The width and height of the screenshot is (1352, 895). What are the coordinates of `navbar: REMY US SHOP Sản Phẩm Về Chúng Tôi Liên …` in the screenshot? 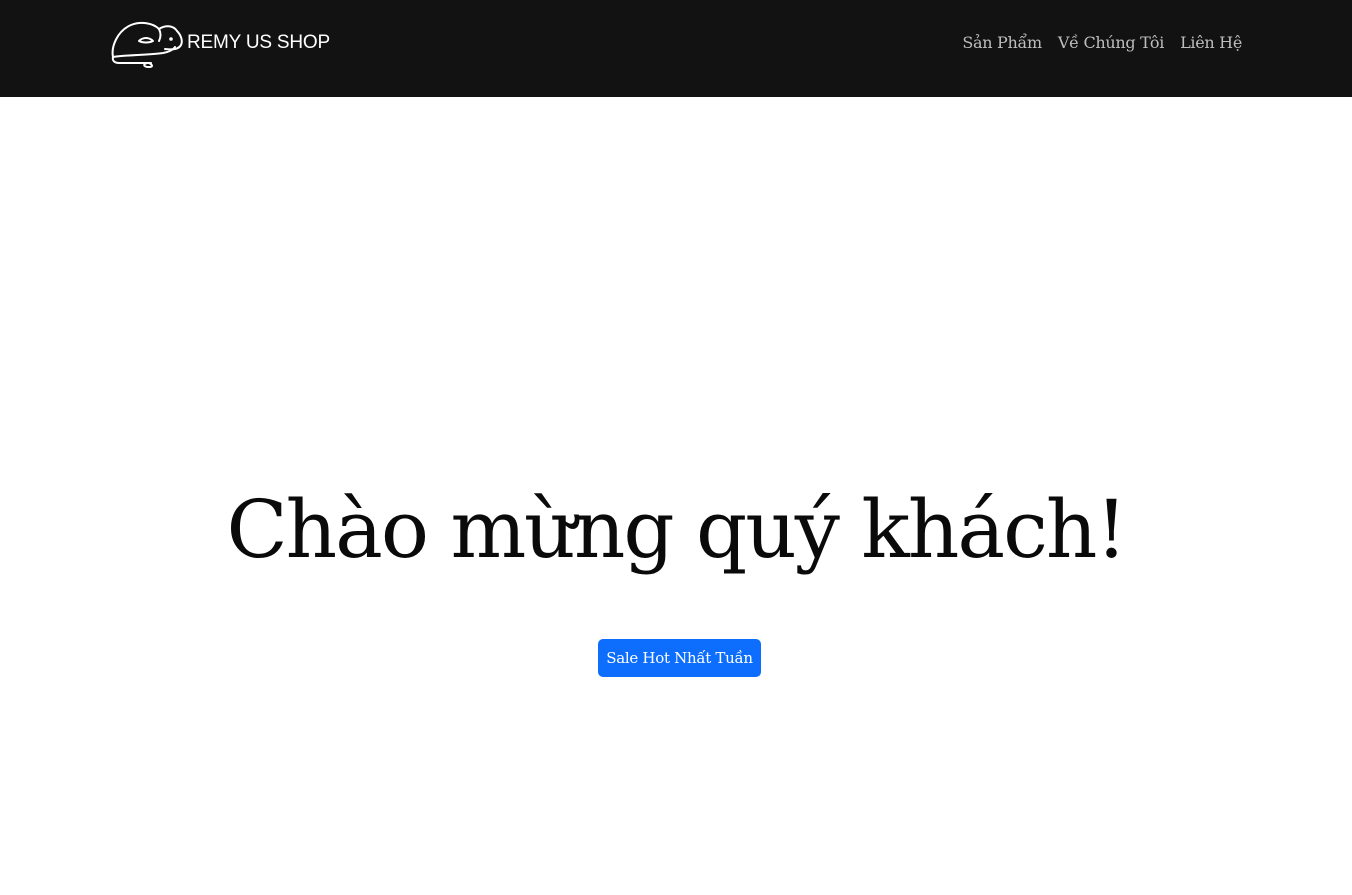 It's located at (676, 48).